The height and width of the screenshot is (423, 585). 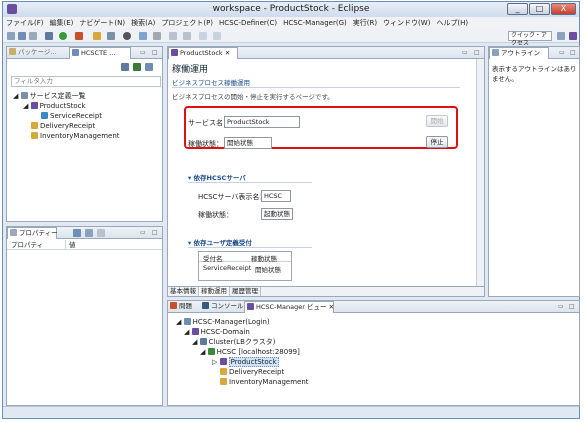 I want to click on tree-node: ◢ ProductStock, so click(x=66, y=106).